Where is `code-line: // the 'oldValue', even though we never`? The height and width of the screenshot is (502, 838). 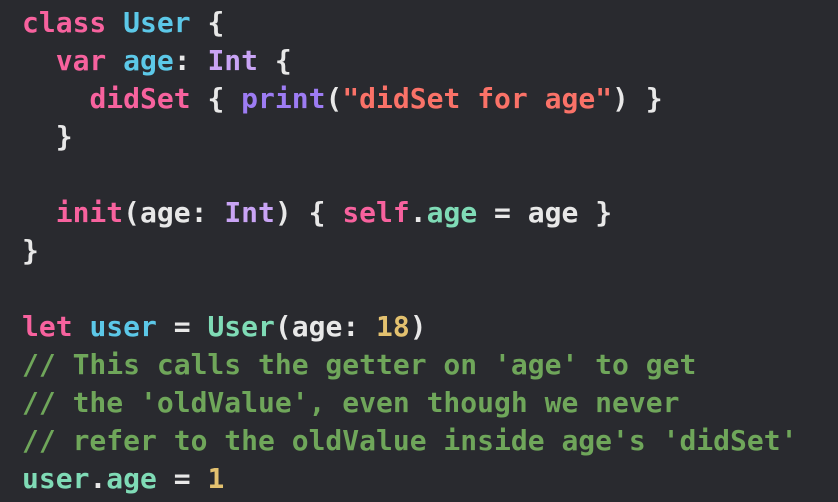
code-line: // the 'oldValue', even though we never is located at coordinates (430, 403).